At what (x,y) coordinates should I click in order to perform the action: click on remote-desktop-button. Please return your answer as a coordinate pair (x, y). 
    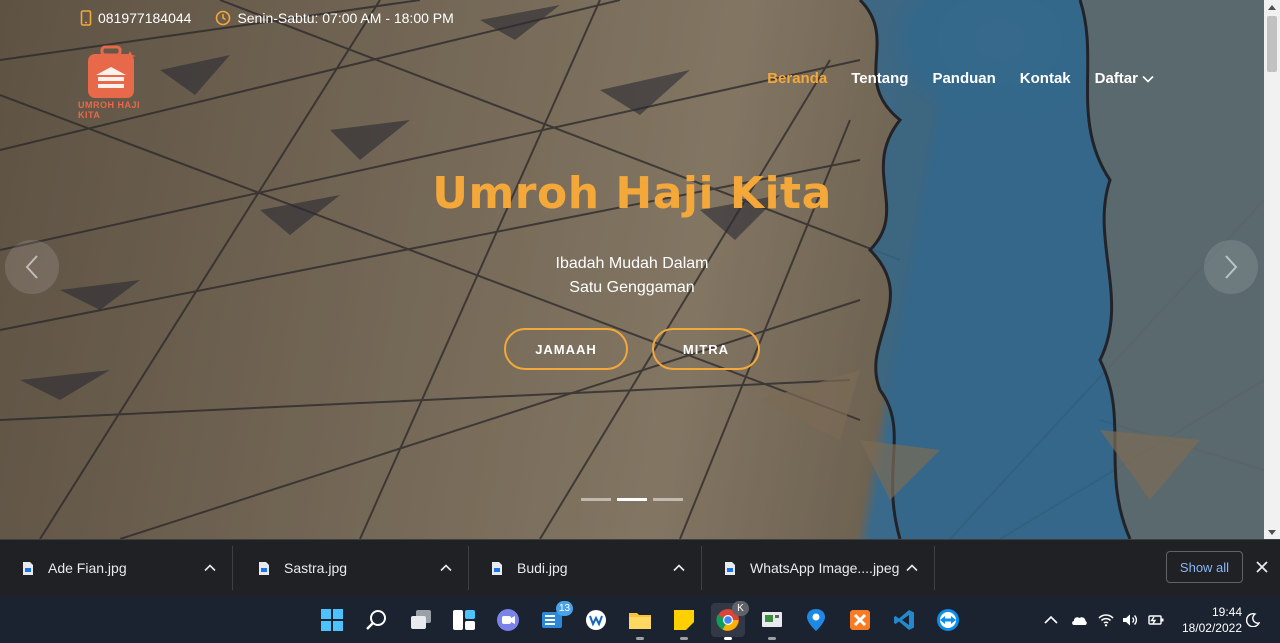
    Looking at the image, I should click on (772, 621).